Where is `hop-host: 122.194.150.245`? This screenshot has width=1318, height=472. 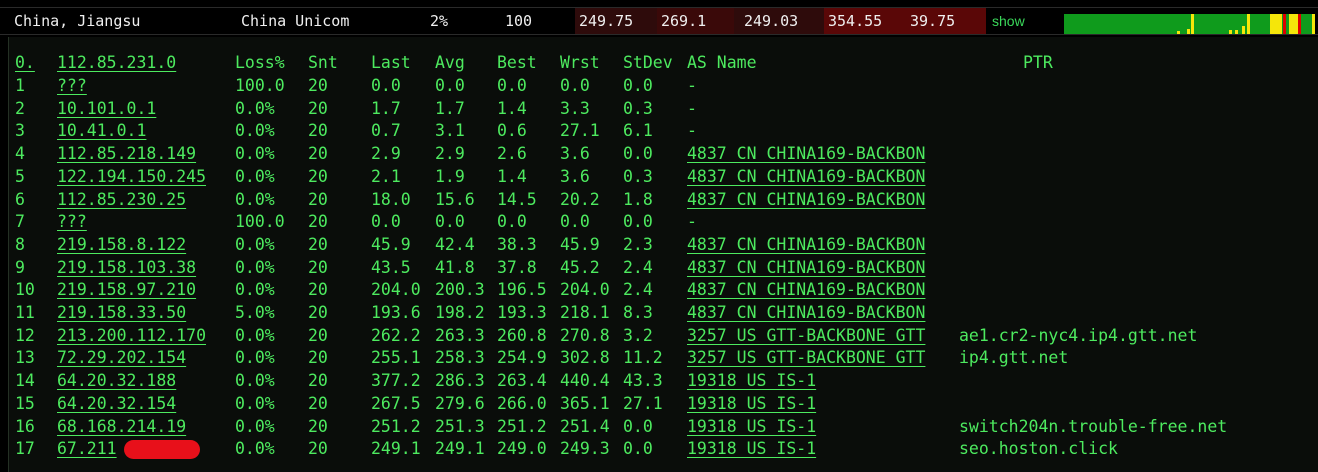
hop-host: 122.194.150.245 is located at coordinates (131, 177).